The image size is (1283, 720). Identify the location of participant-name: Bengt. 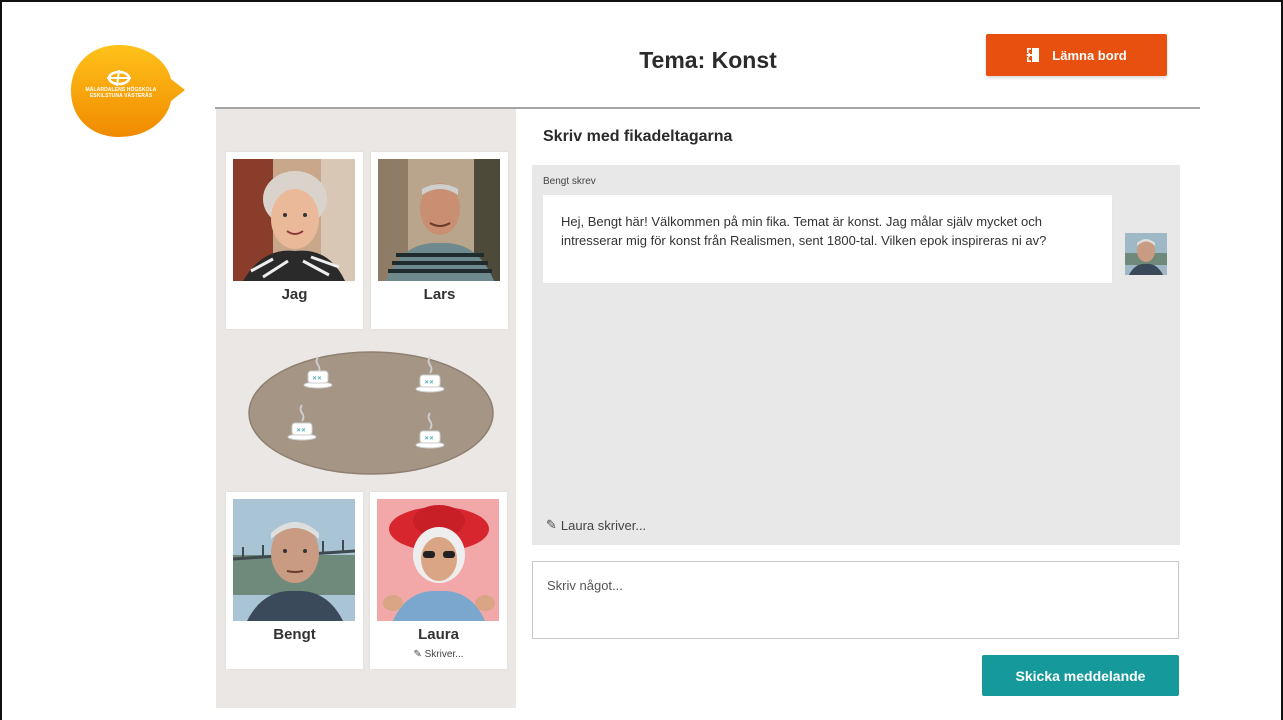
(294, 634).